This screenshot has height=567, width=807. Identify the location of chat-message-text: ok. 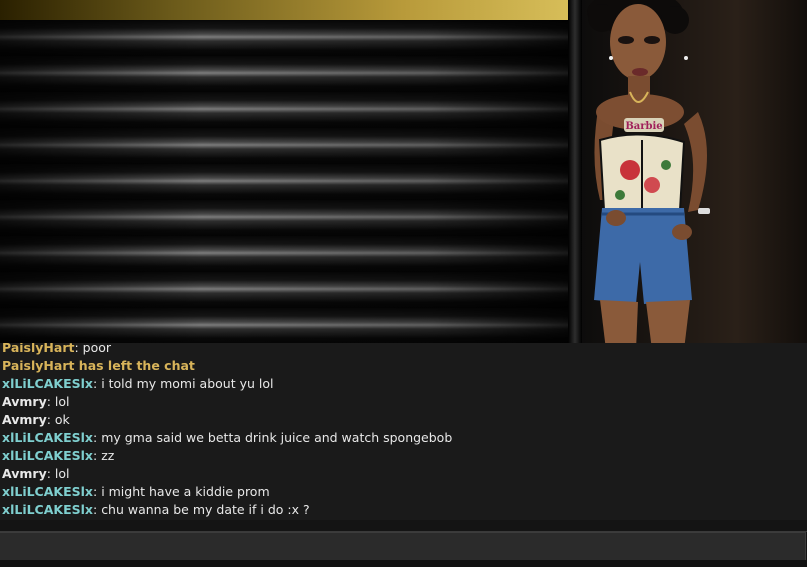
(62, 419).